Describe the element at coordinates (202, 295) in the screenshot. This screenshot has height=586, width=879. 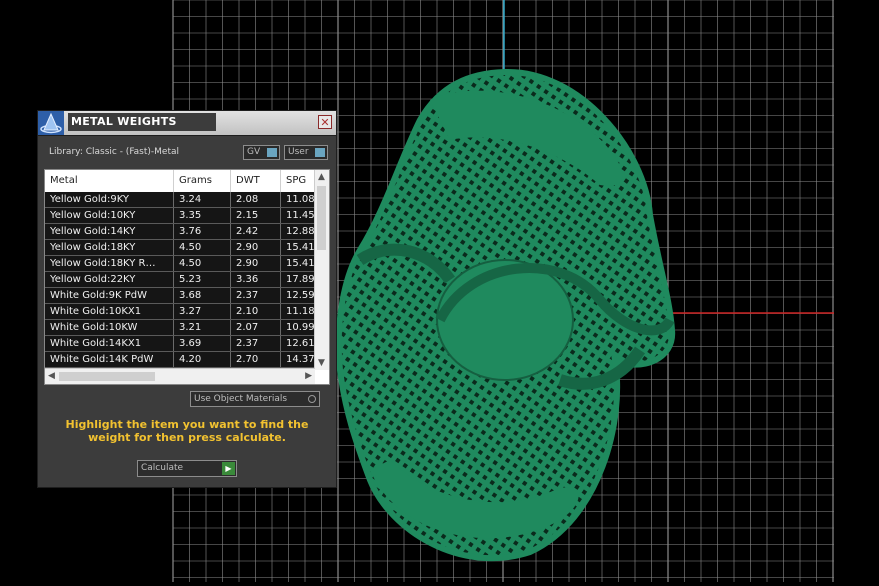
I see `grams-cell: 3.68` at that location.